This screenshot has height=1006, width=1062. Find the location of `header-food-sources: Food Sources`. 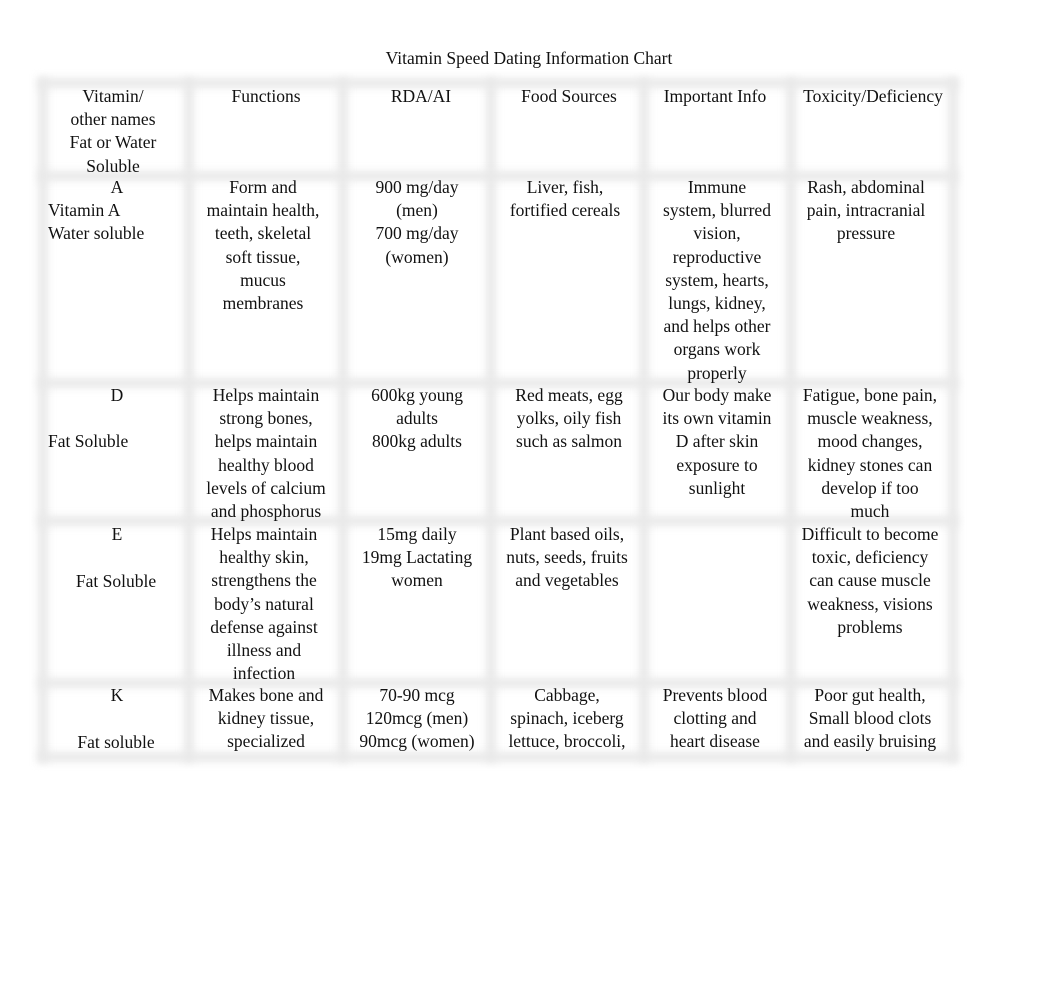

header-food-sources: Food Sources is located at coordinates (569, 96).